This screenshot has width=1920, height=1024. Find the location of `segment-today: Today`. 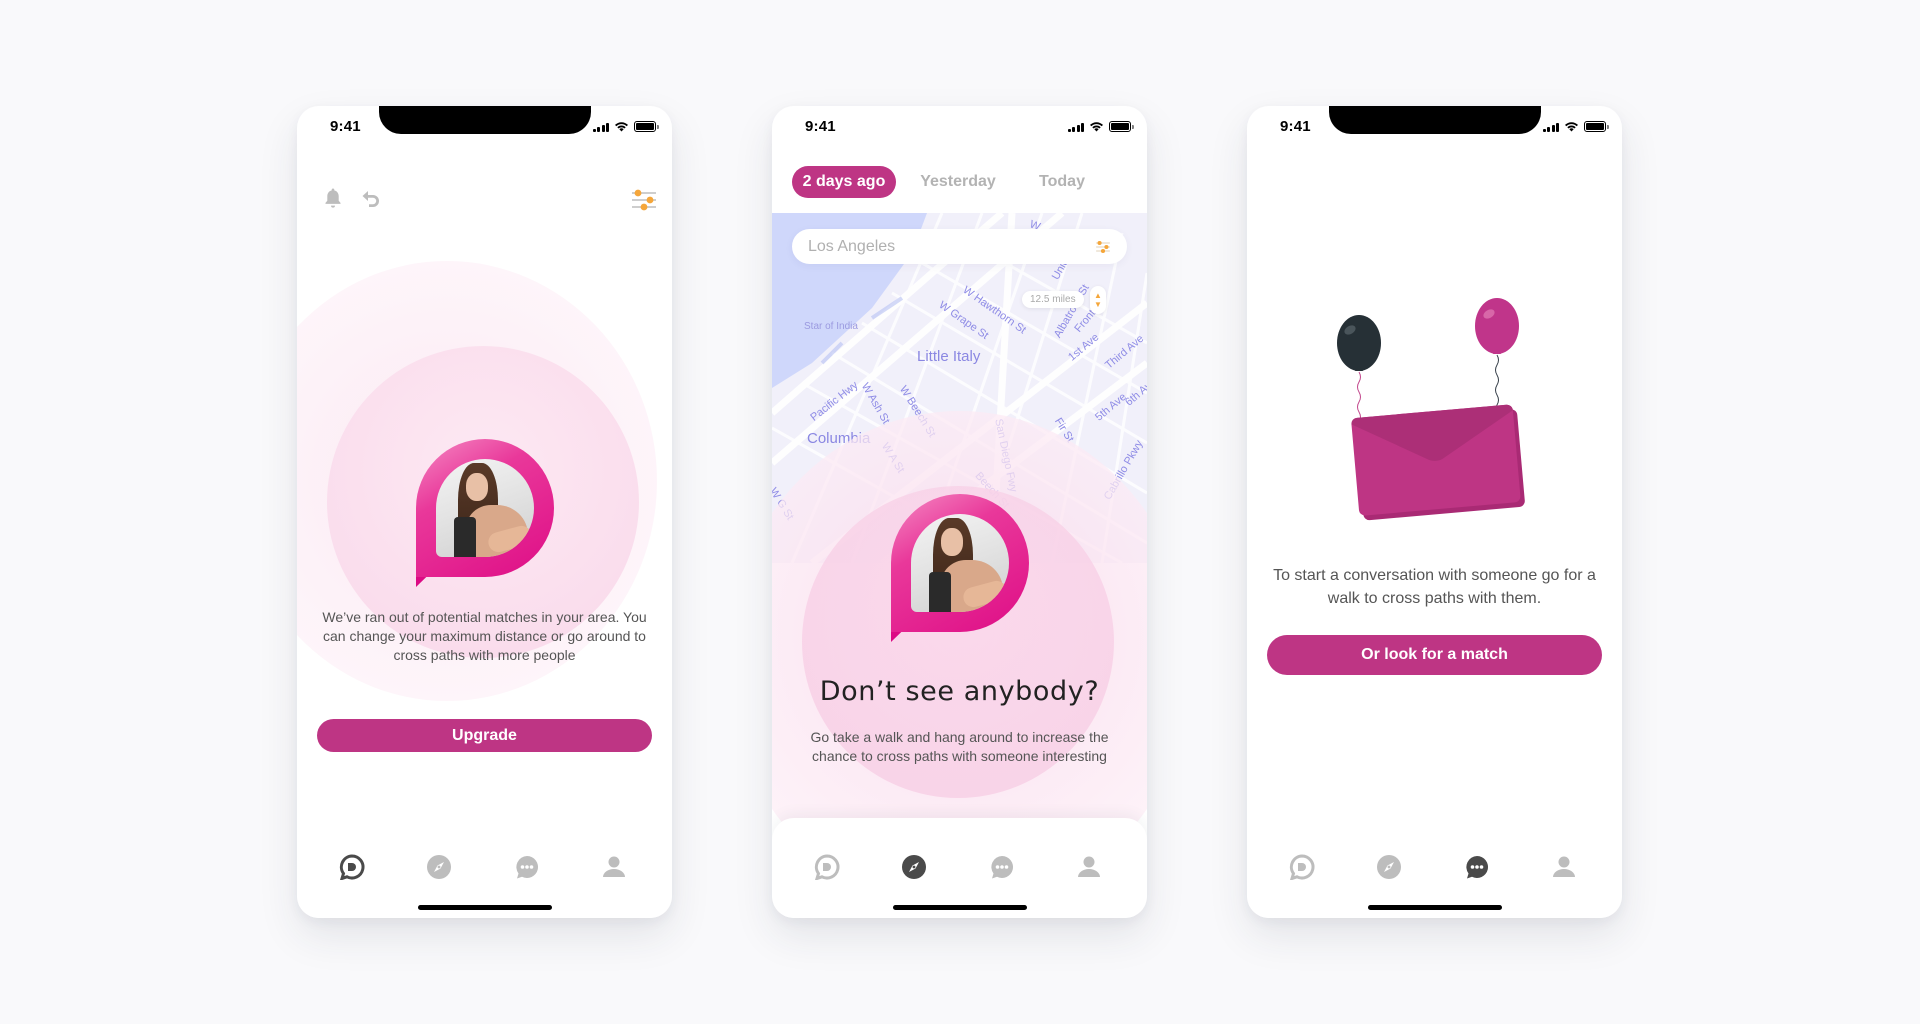

segment-today: Today is located at coordinates (1062, 182).